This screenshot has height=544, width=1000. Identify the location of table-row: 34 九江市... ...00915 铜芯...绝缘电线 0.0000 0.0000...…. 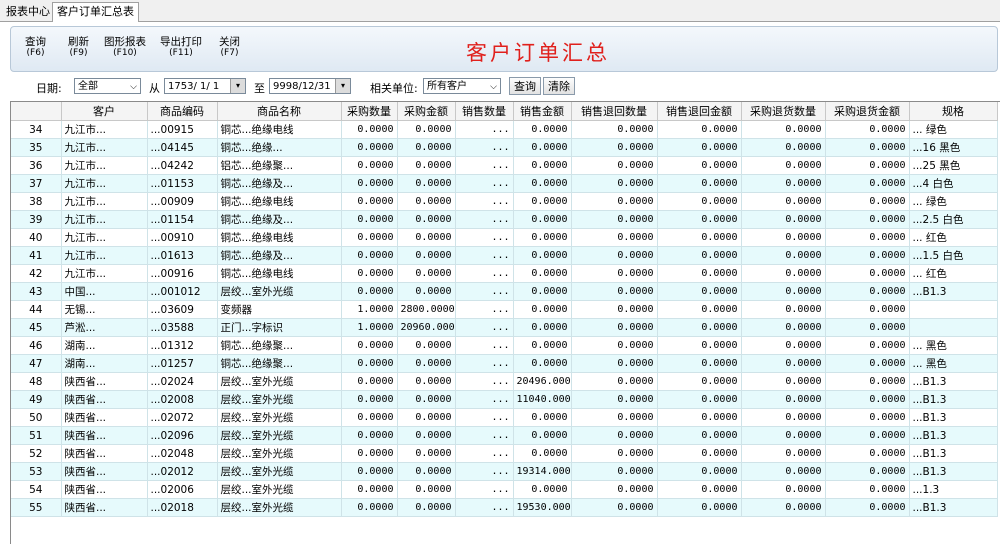
(504, 129).